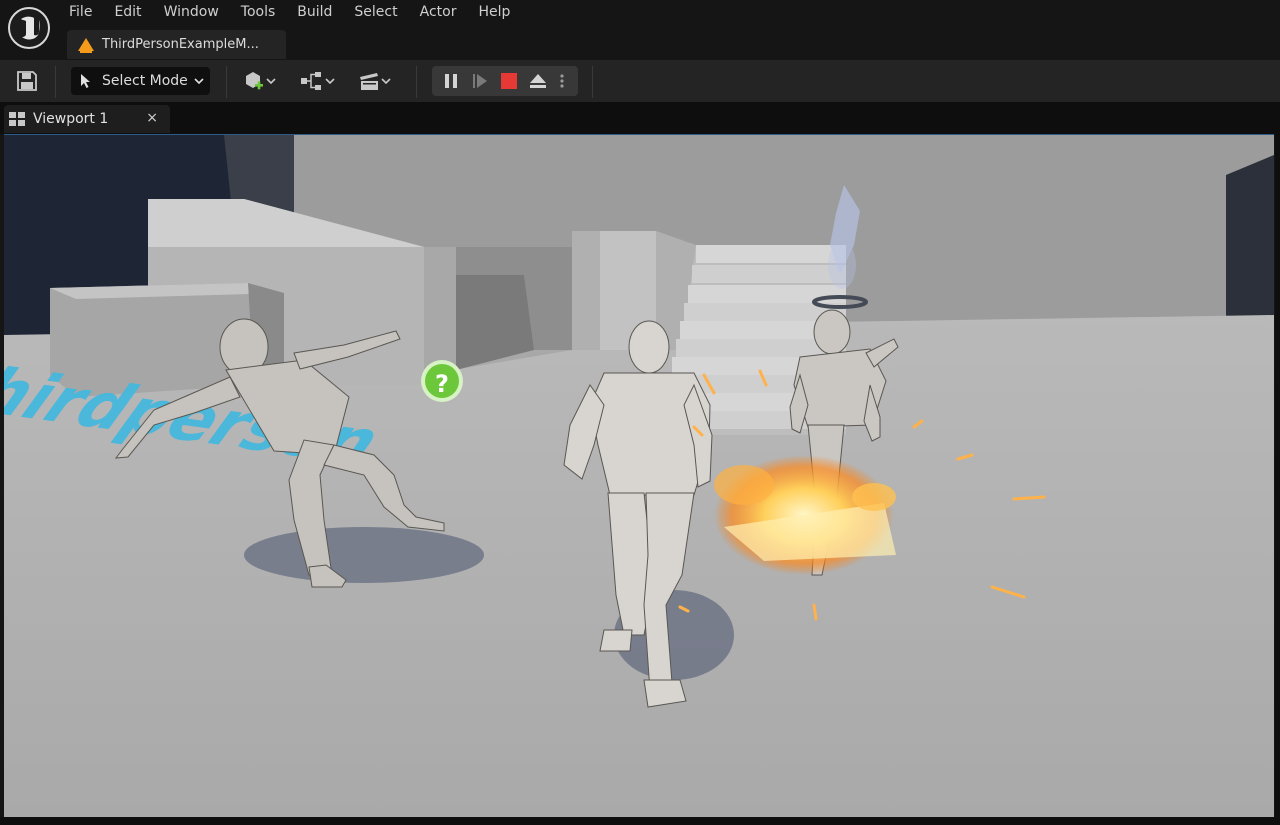  What do you see at coordinates (640, 81) in the screenshot?
I see `main-toolbar: Select Mode` at bounding box center [640, 81].